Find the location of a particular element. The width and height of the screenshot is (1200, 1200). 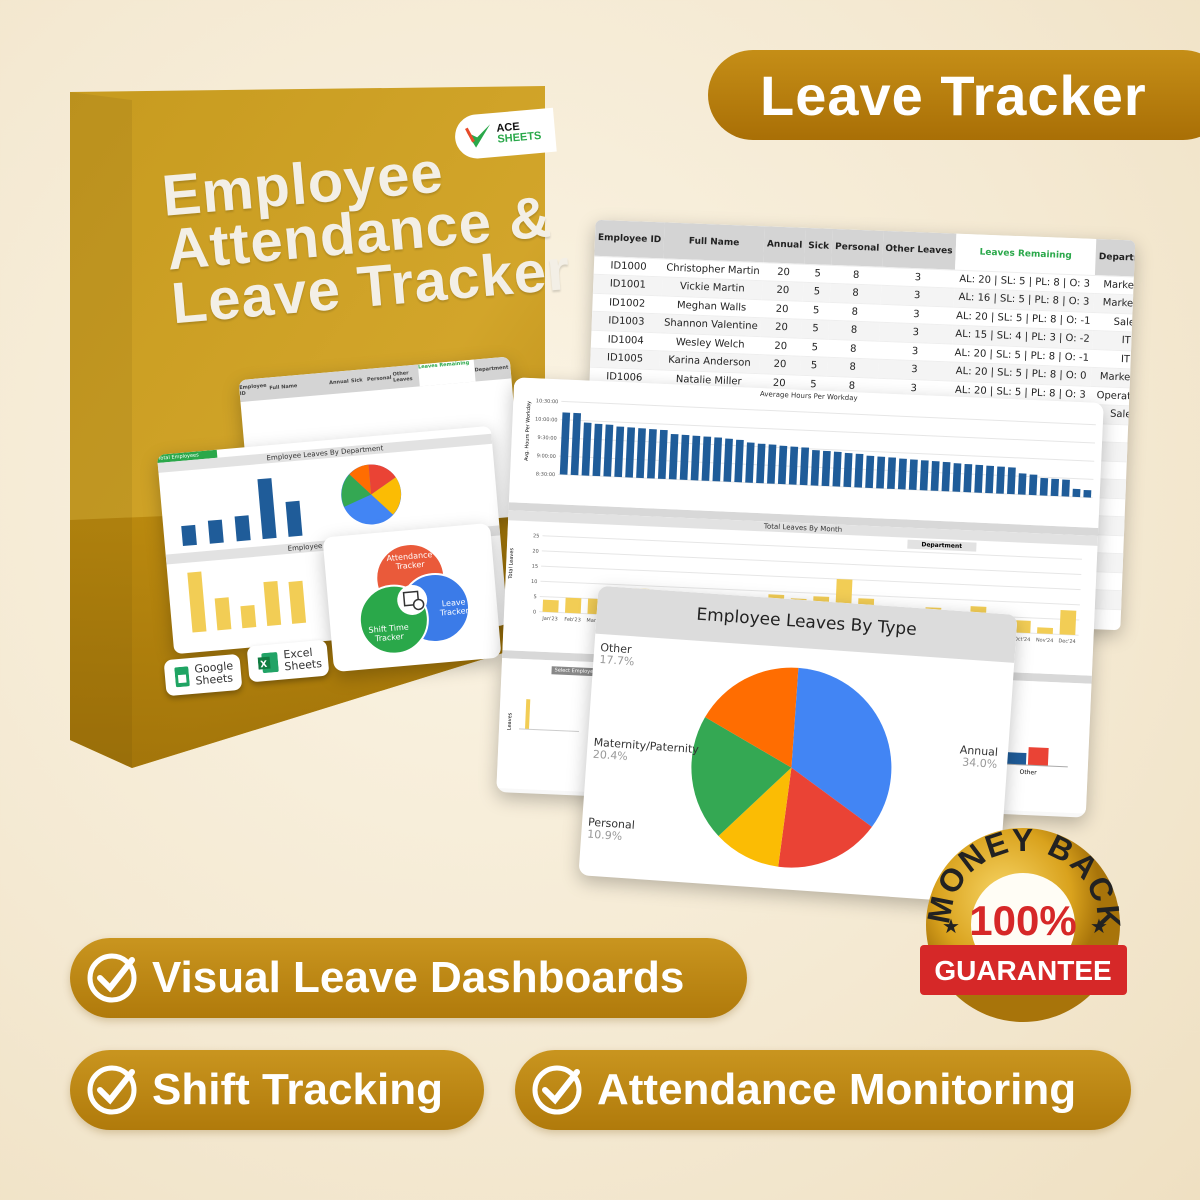

mini-header: Employee ID is located at coordinates (252, 390).